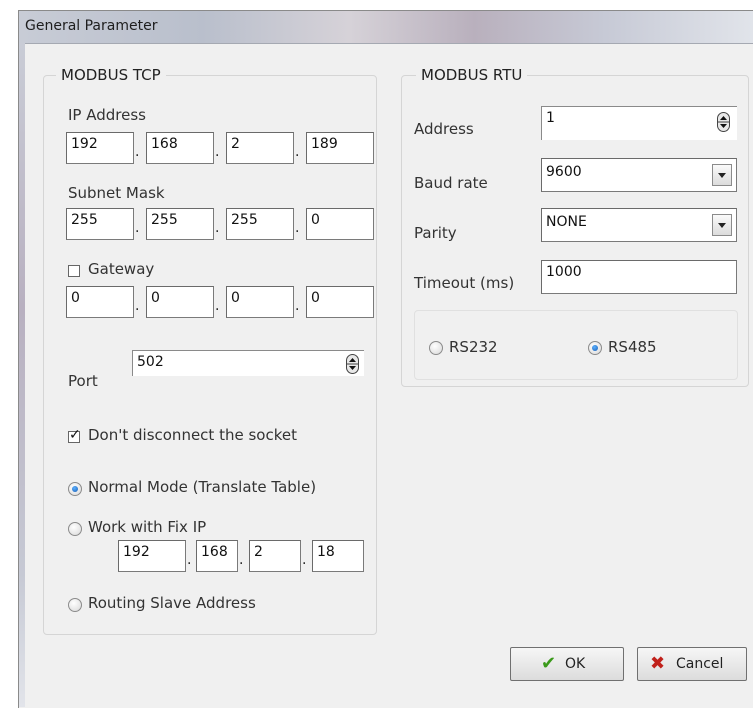 Image resolution: width=753 pixels, height=708 pixels. I want to click on timeout-label: Timeout (ms), so click(464, 283).